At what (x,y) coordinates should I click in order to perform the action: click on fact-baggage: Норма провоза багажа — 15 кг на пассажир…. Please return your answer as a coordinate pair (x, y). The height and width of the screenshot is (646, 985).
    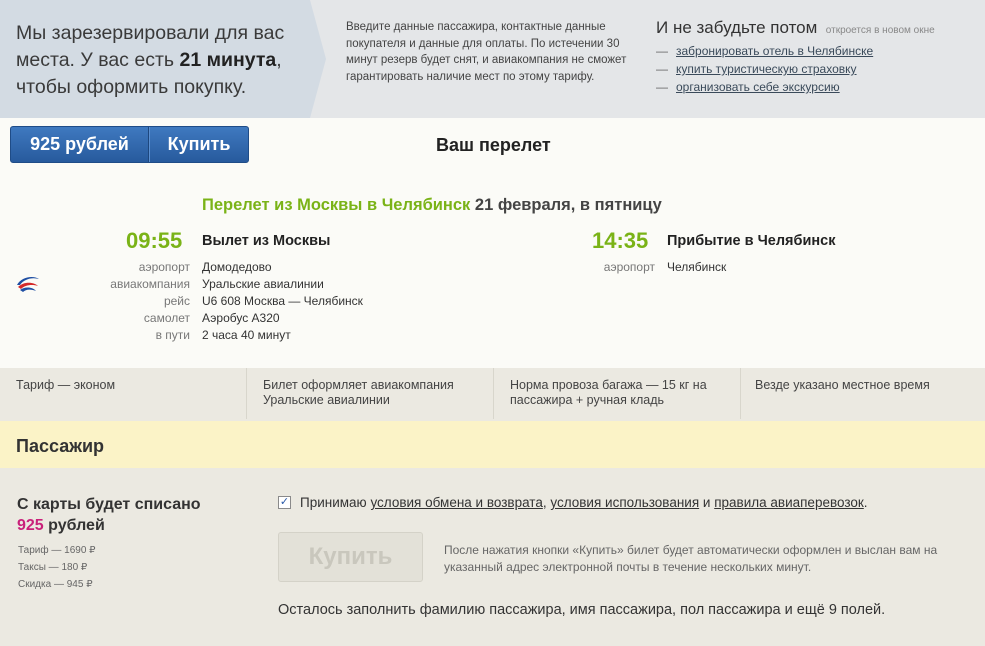
    Looking at the image, I should click on (617, 393).